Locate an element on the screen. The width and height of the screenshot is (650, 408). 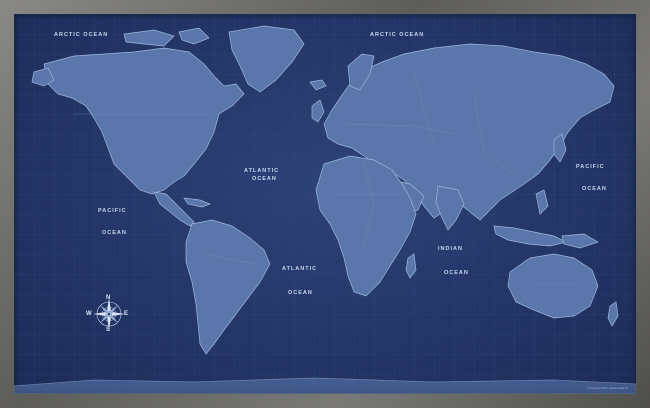
antarctica is located at coordinates (325, 385).